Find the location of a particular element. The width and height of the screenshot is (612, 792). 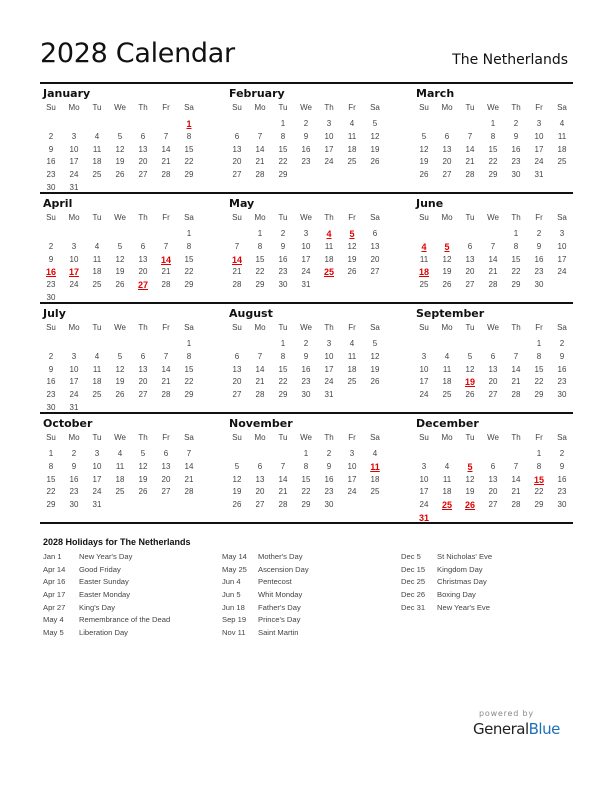

day-cell: 31 is located at coordinates (97, 505).